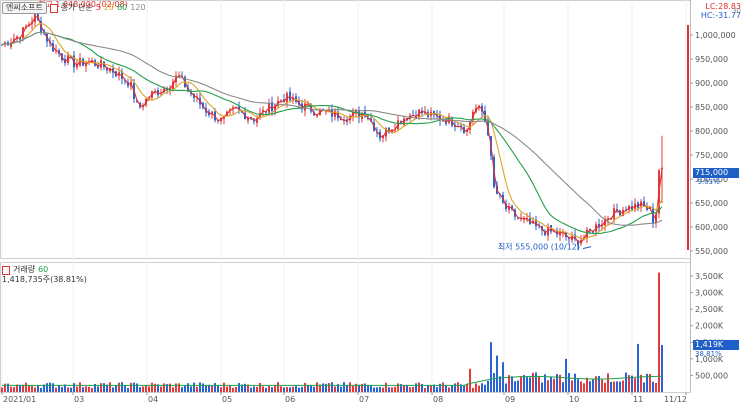  I want to click on volume-pct: 38.81%, so click(708, 354).